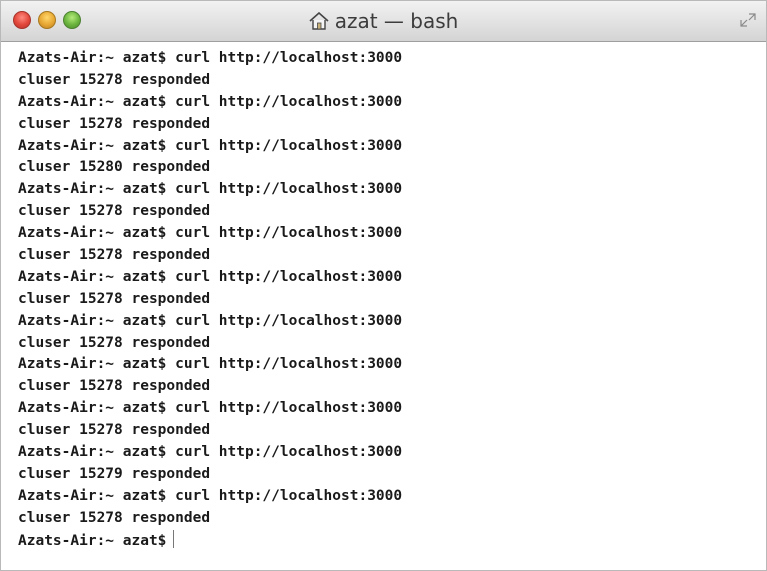 This screenshot has width=767, height=571. What do you see at coordinates (748, 20) in the screenshot?
I see `fullscreen-icon` at bounding box center [748, 20].